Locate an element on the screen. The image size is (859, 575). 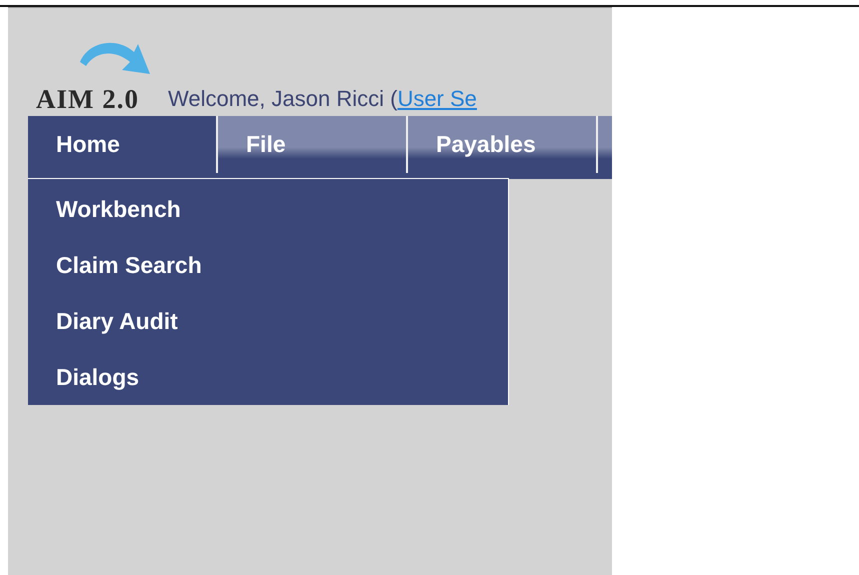
menu-tab: Home is located at coordinates (123, 144).